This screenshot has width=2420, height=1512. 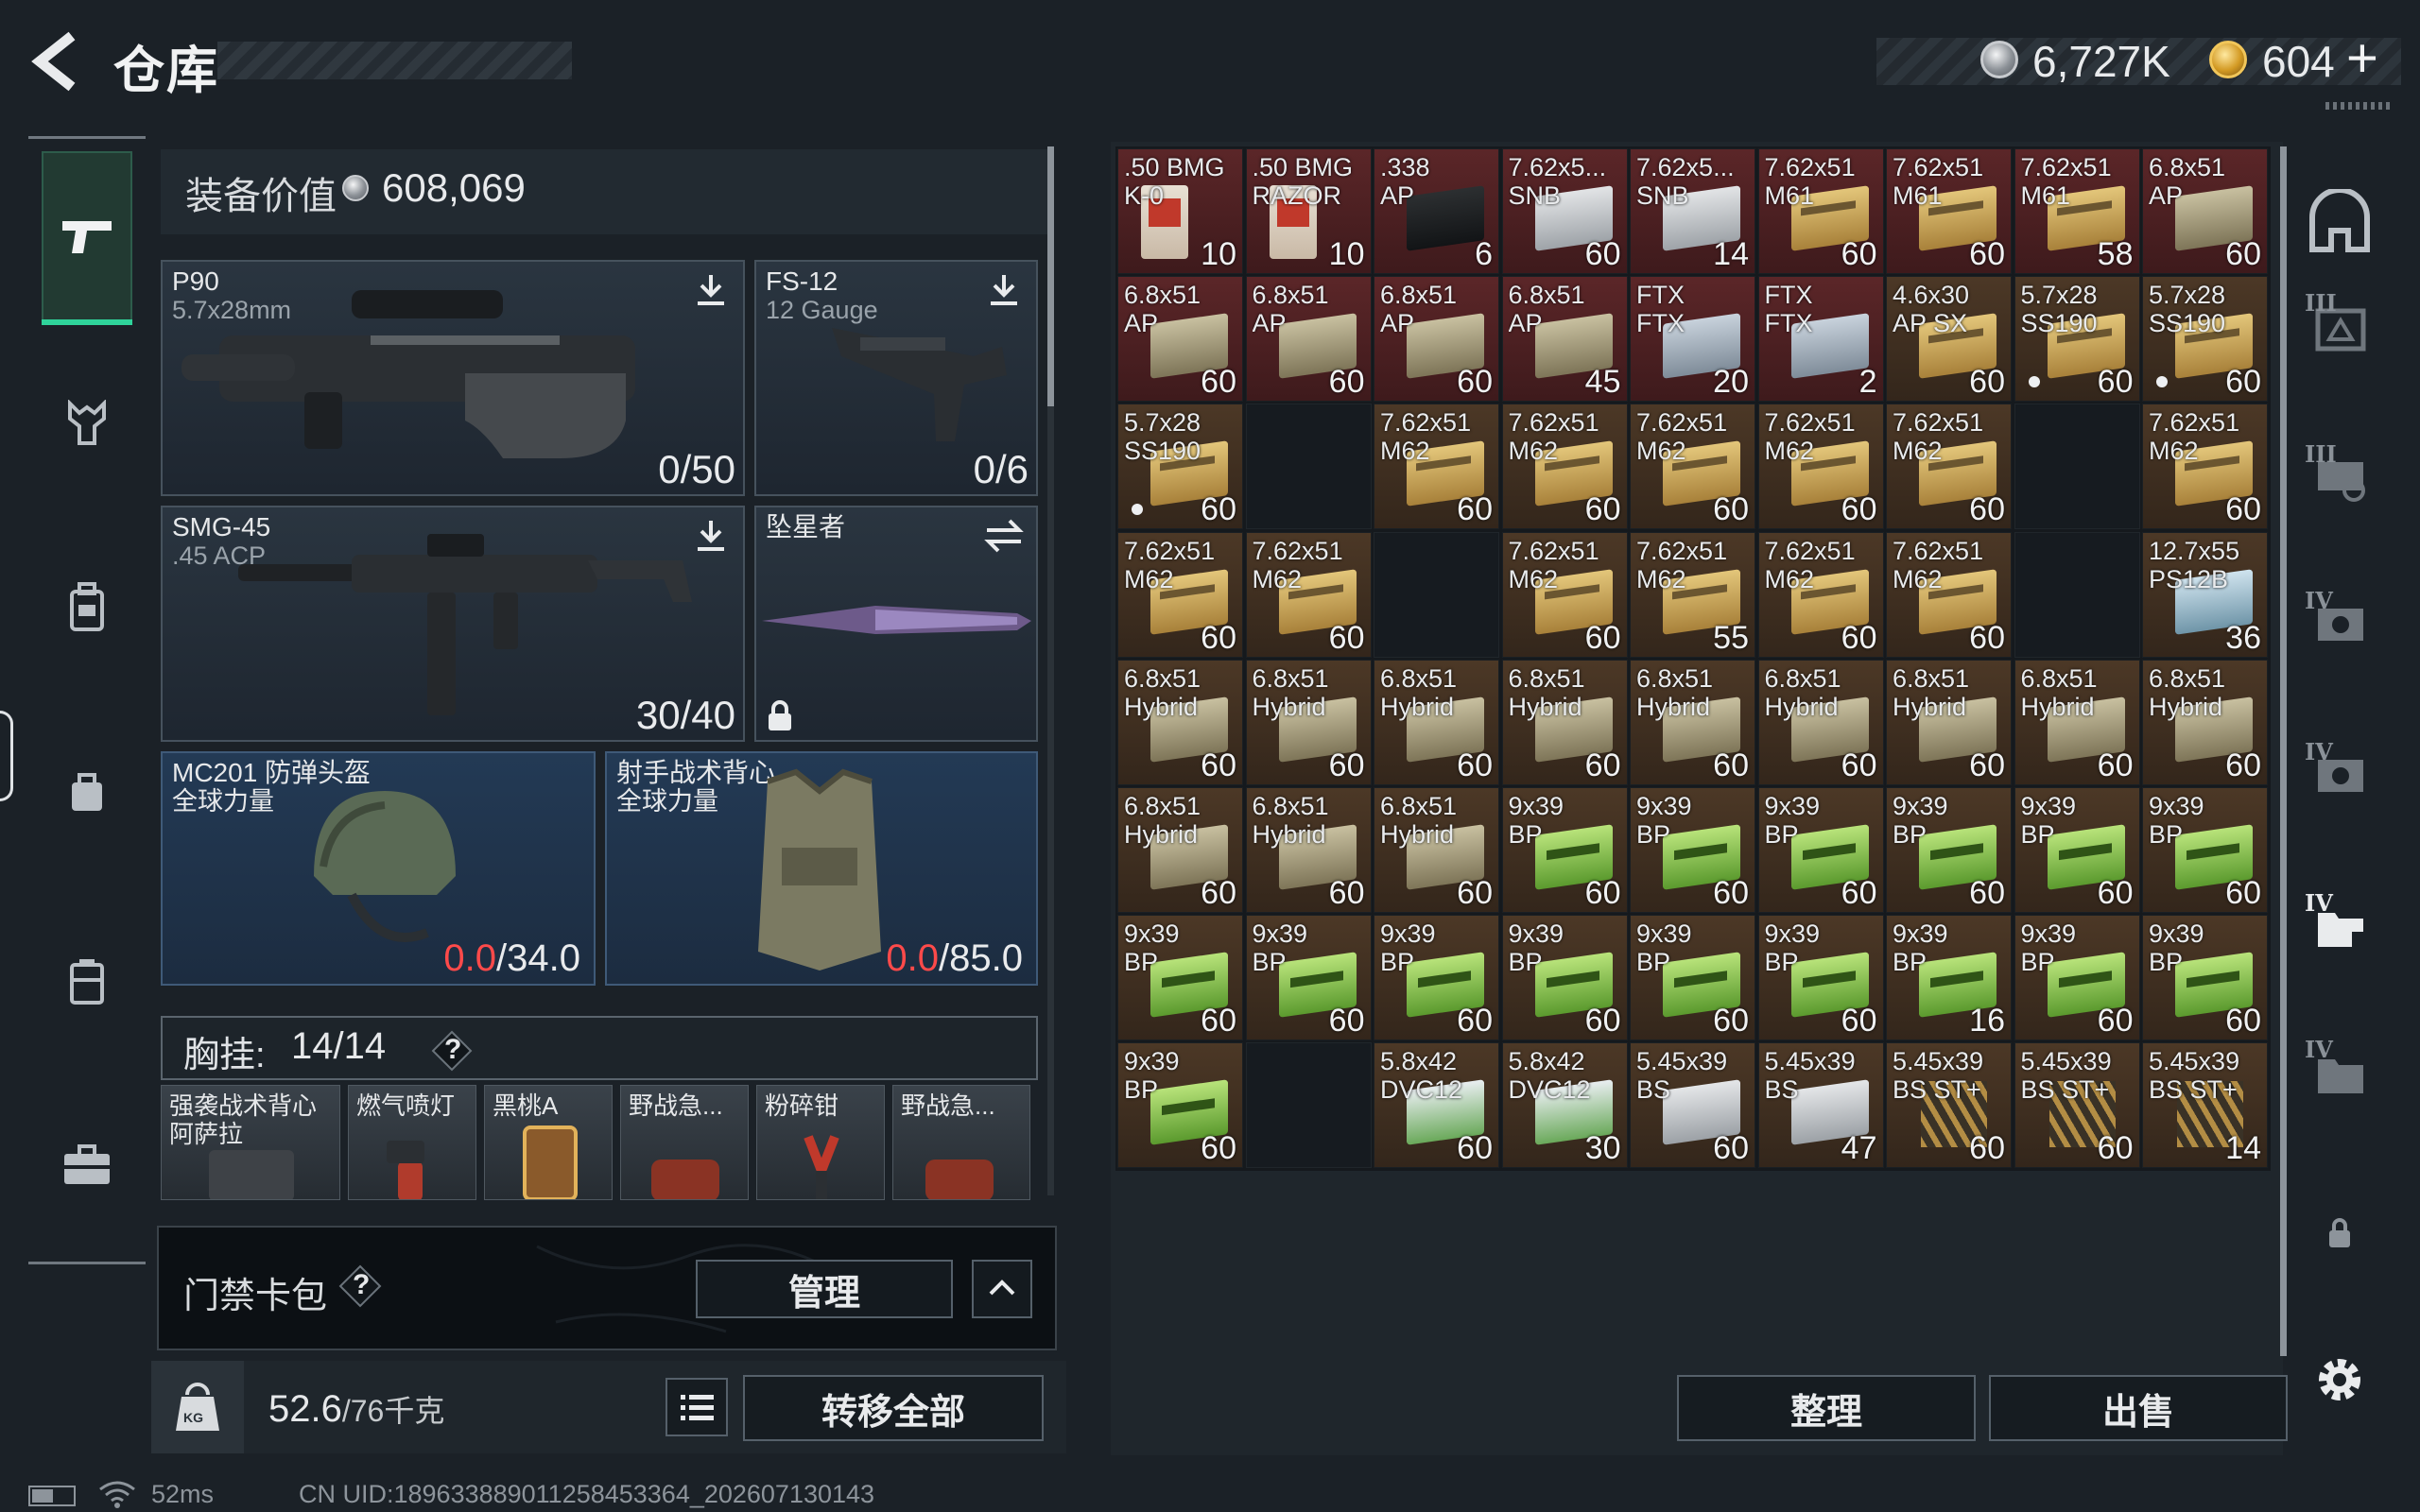 What do you see at coordinates (824, 1289) in the screenshot?
I see `manage-button: 管理` at bounding box center [824, 1289].